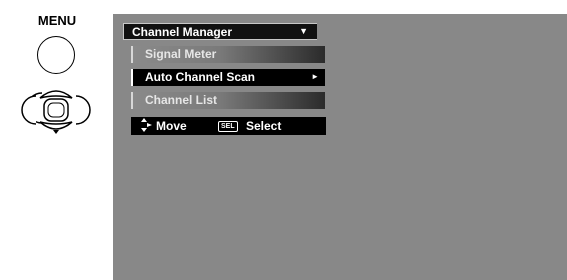  I want to click on directional-pad-icon, so click(56, 80).